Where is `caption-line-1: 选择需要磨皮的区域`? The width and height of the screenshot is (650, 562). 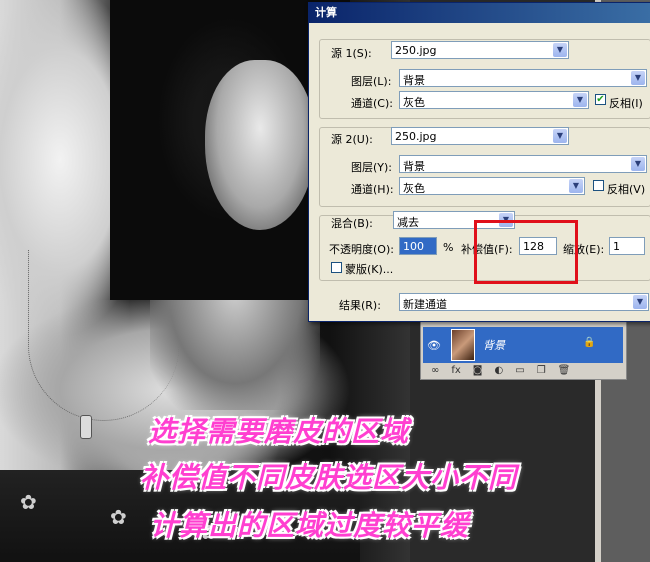 caption-line-1: 选择需要磨皮的区域 is located at coordinates (279, 431).